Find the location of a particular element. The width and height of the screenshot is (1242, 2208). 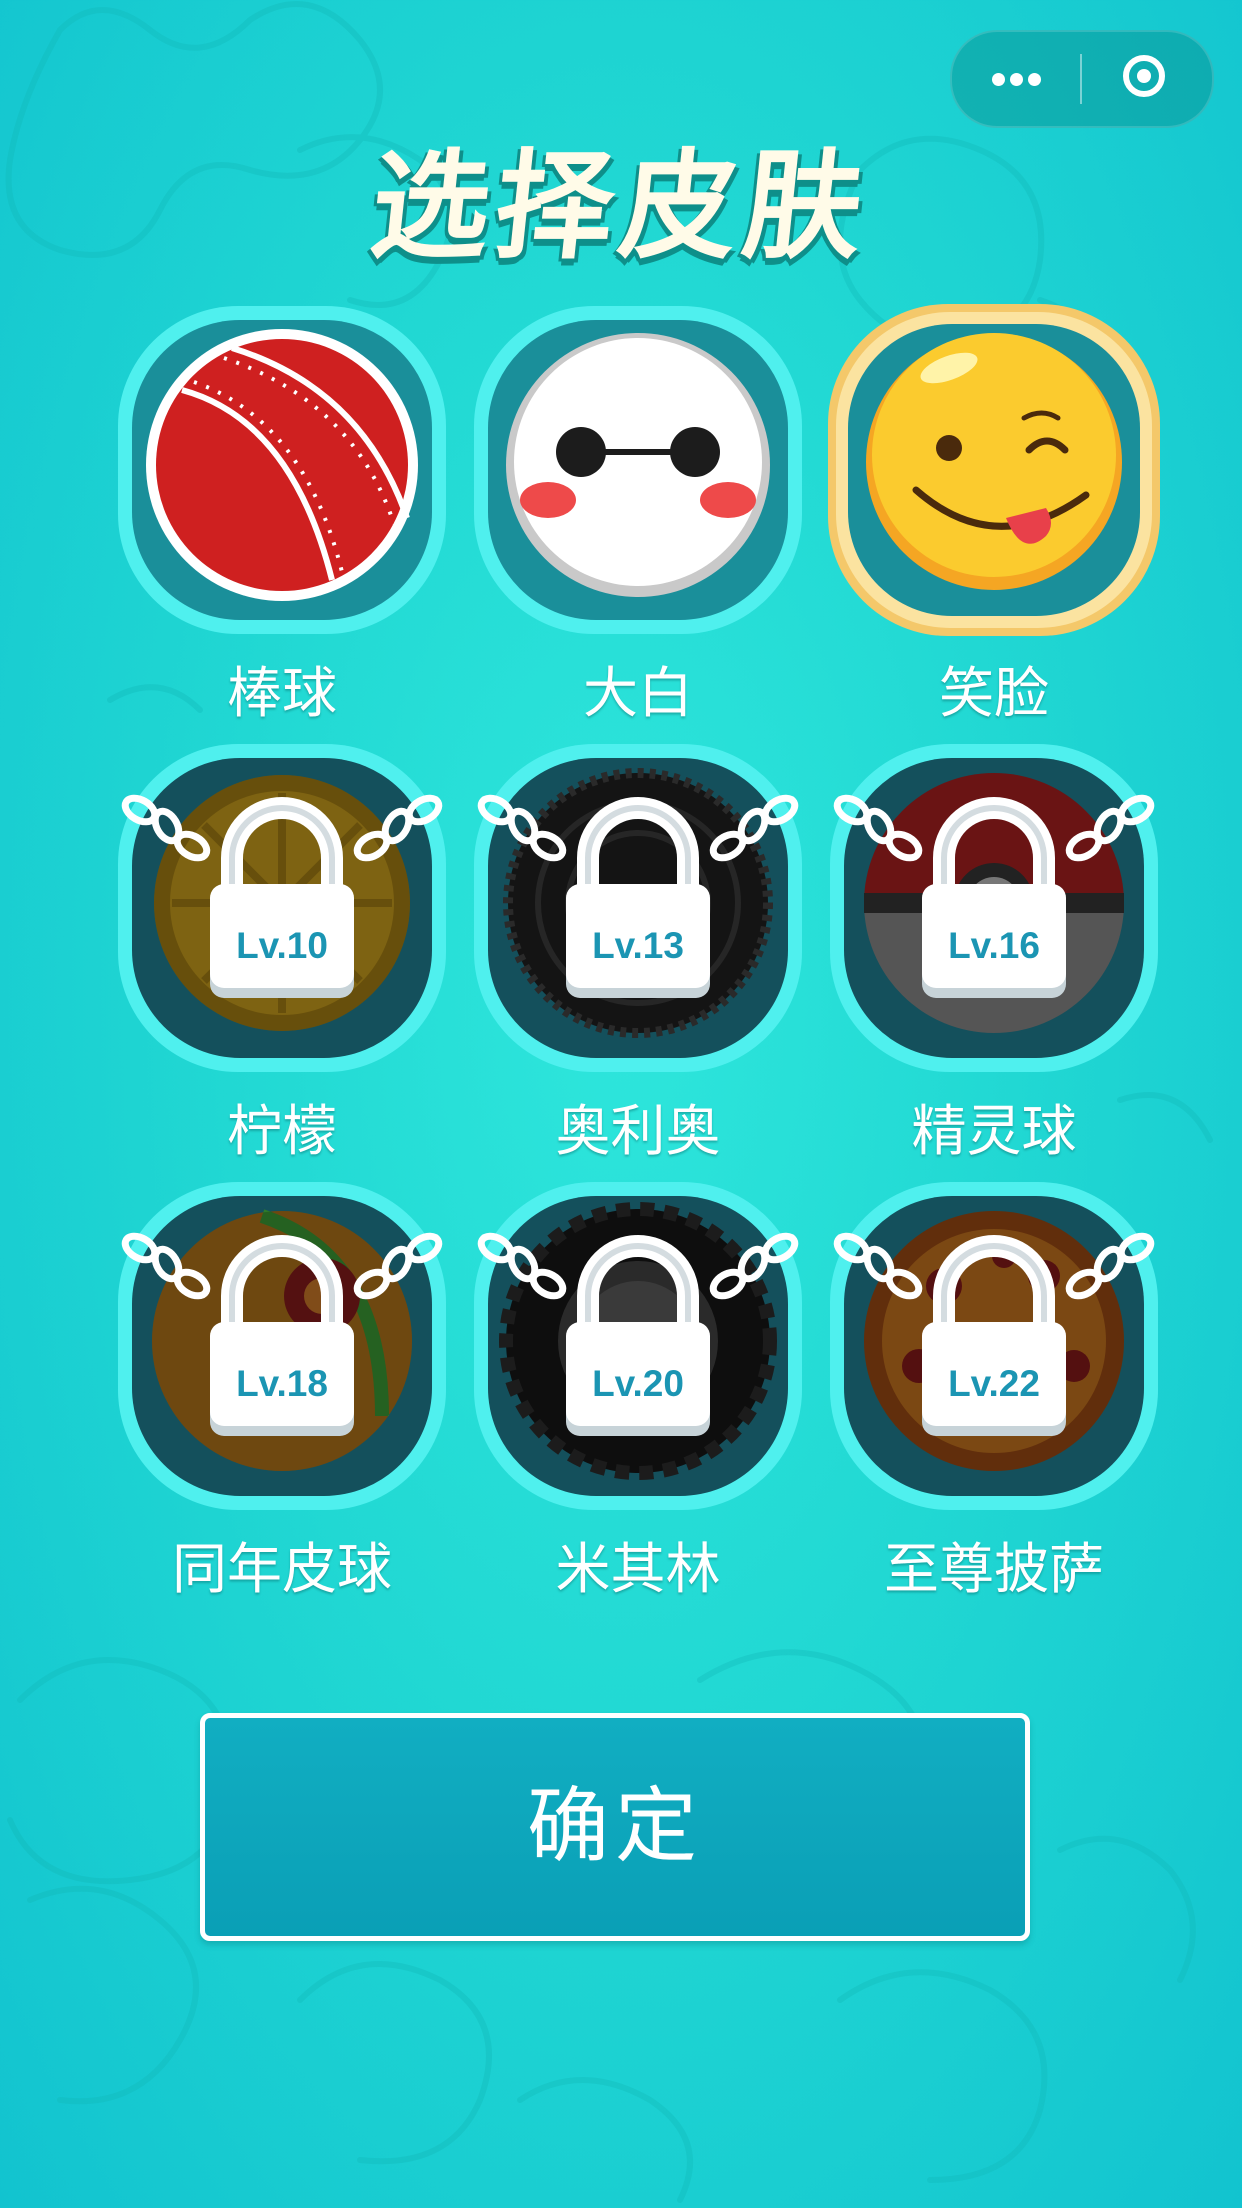

skin-name: 笑脸 is located at coordinates (993, 693).